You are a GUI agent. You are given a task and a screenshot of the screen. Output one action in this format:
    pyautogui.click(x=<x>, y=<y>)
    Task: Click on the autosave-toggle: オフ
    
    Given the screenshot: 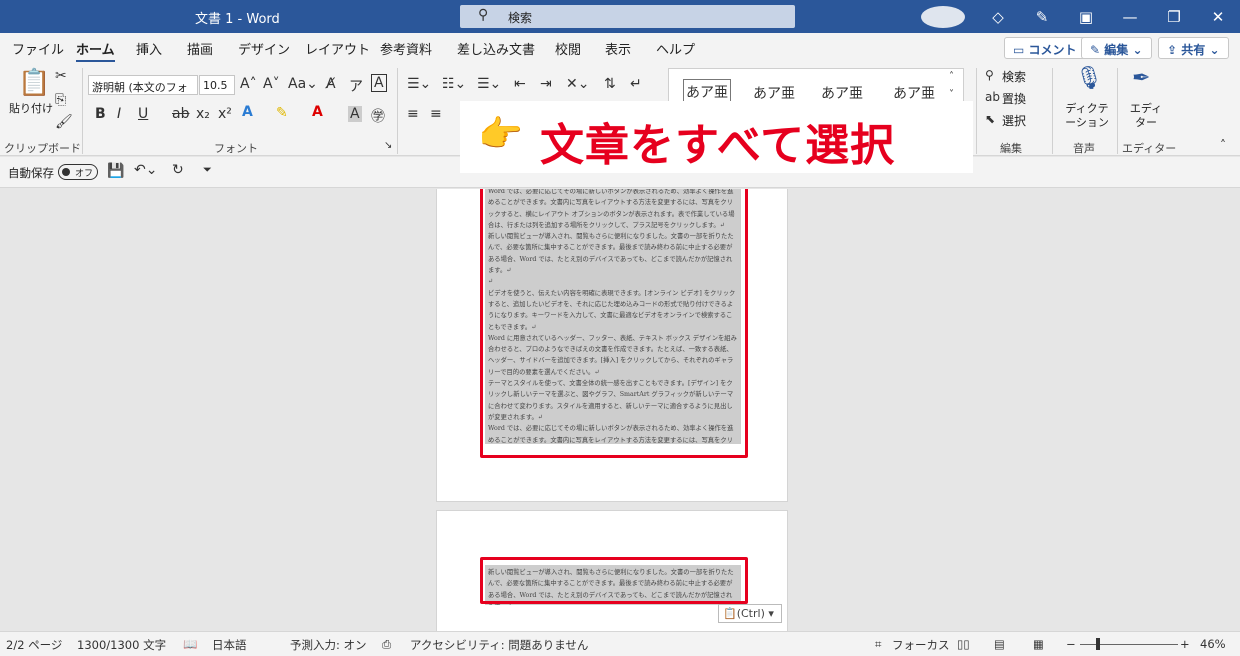 What is the action you would take?
    pyautogui.click(x=78, y=172)
    